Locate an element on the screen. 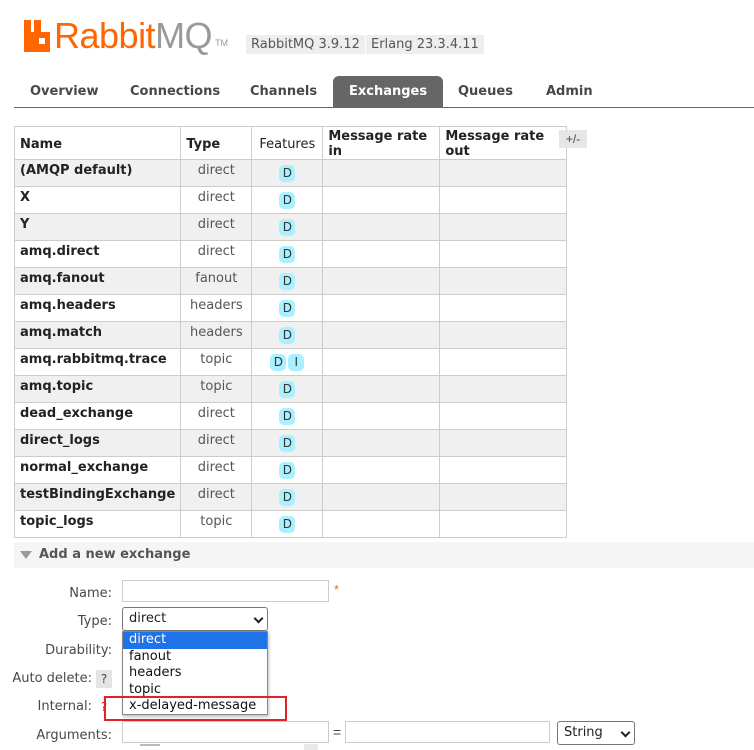 The height and width of the screenshot is (750, 754). table-row: dead_exchange direct D is located at coordinates (290, 416).